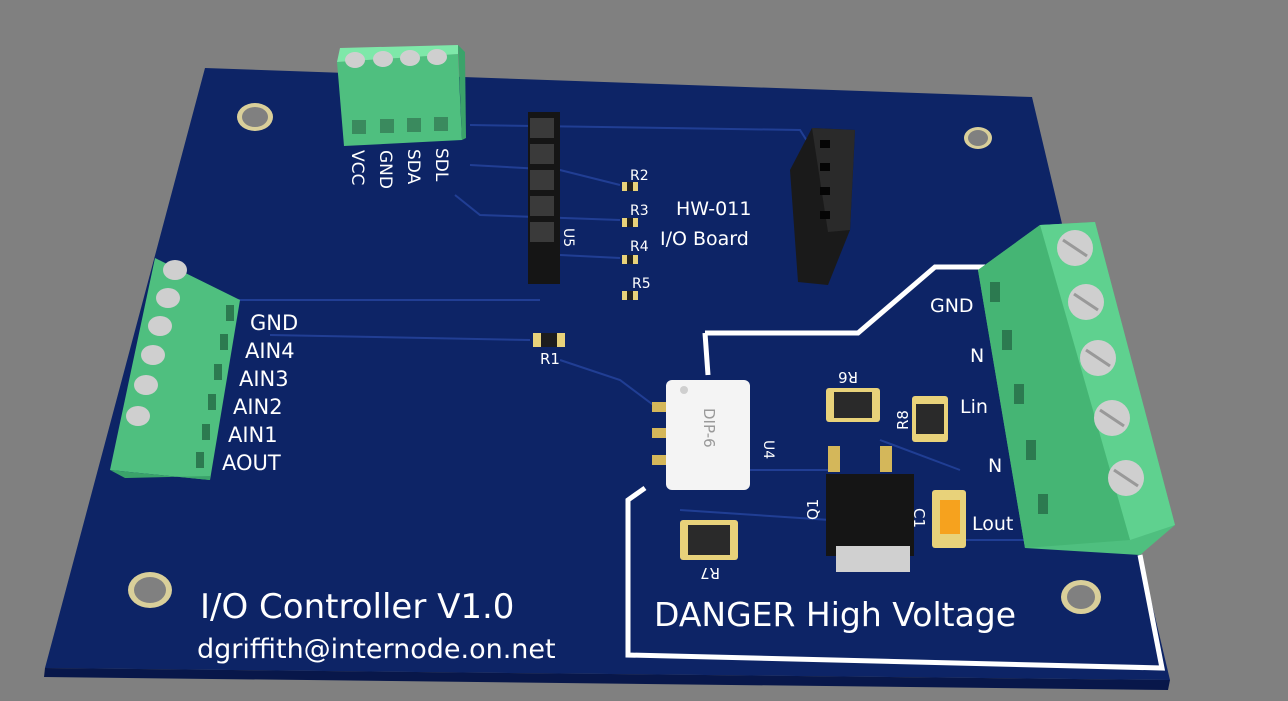 The image size is (1288, 701). Describe the element at coordinates (544, 198) in the screenshot. I see `u5-header` at that location.